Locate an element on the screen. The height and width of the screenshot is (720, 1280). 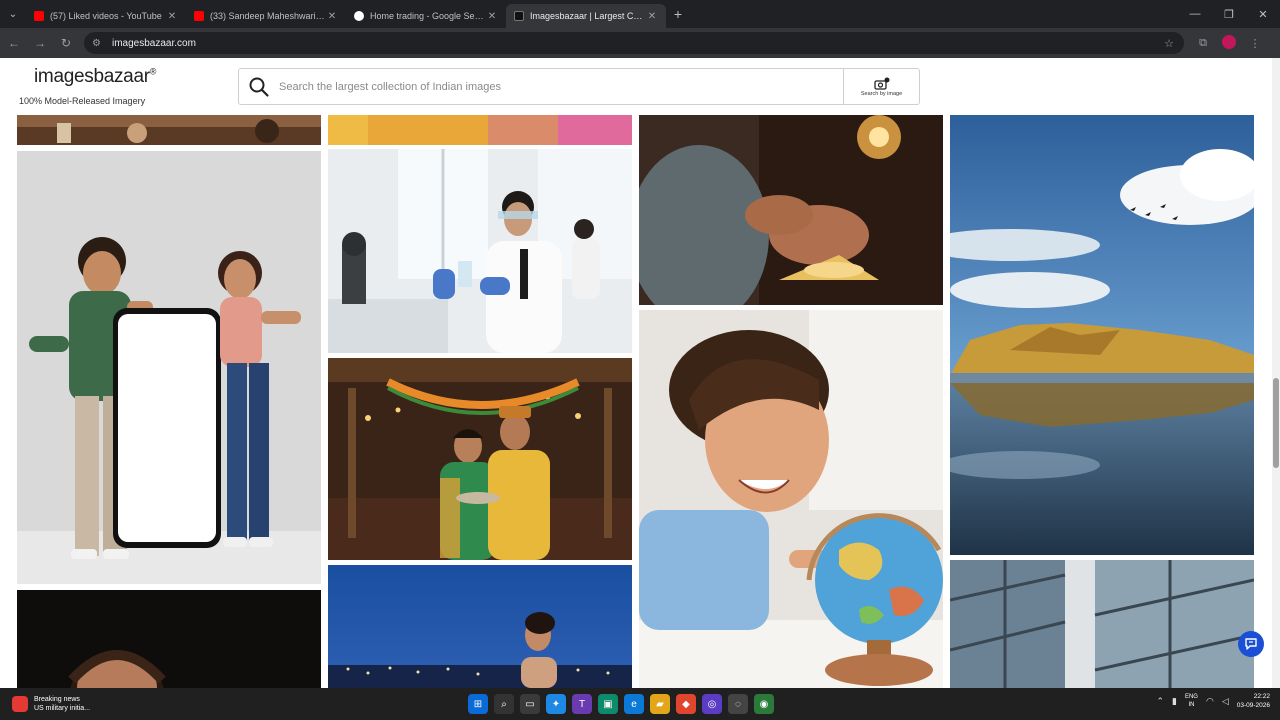
tab-imagesbazaar: Imagesbazaar | Largest Collect ✕ is located at coordinates (586, 16).